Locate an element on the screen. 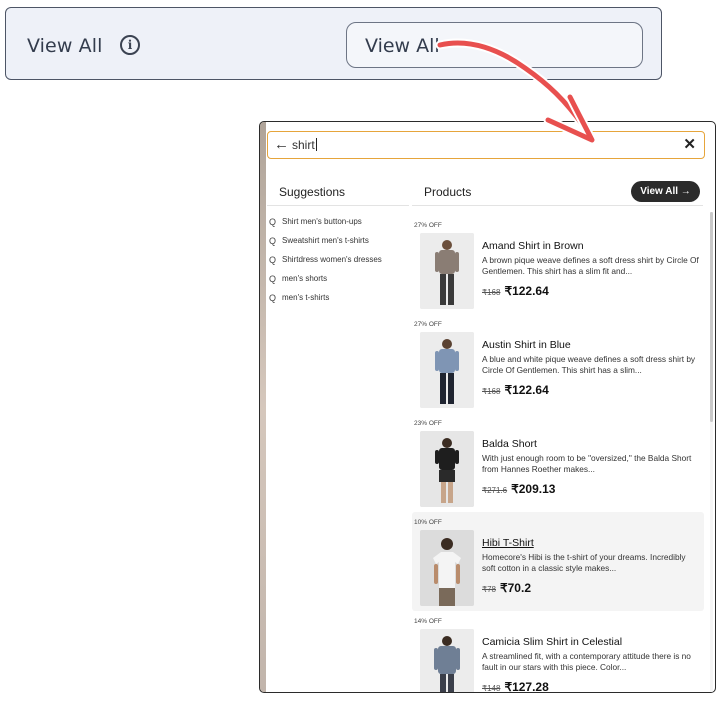 The height and width of the screenshot is (701, 721). products-heading: Products is located at coordinates (448, 192).